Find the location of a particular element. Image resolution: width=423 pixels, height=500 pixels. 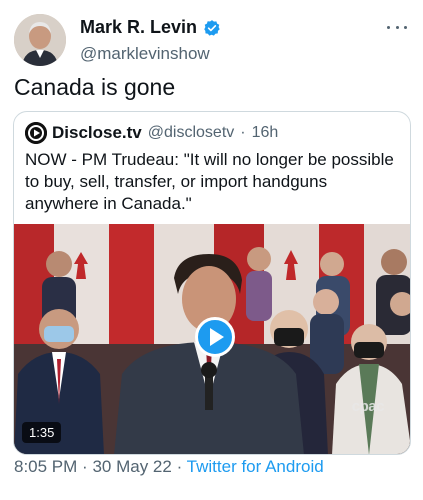

more-options-icon is located at coordinates (397, 27).